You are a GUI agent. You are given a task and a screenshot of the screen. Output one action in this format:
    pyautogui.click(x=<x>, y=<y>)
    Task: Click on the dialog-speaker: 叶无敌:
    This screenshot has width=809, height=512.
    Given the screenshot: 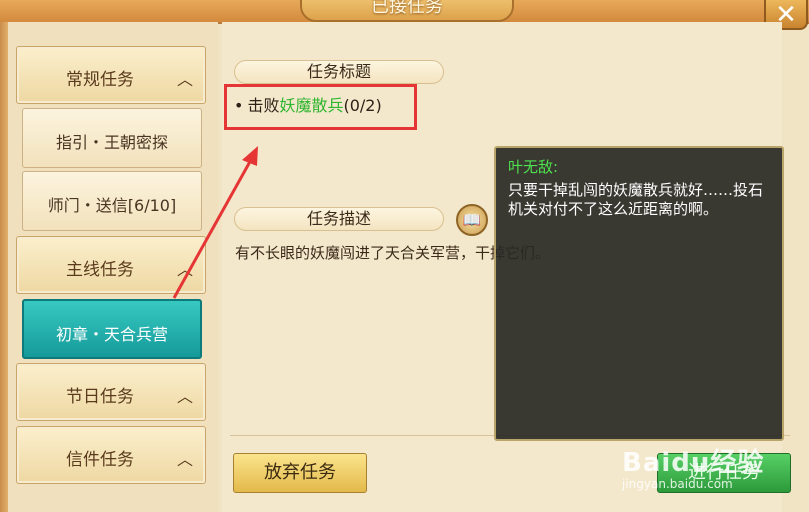 What is the action you would take?
    pyautogui.click(x=533, y=167)
    